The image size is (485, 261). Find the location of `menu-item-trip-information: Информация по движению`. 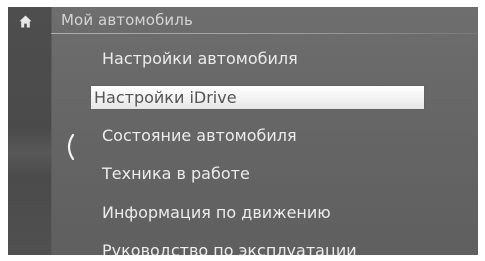

menu-item-trip-information: Информация по движению is located at coordinates (255, 213).